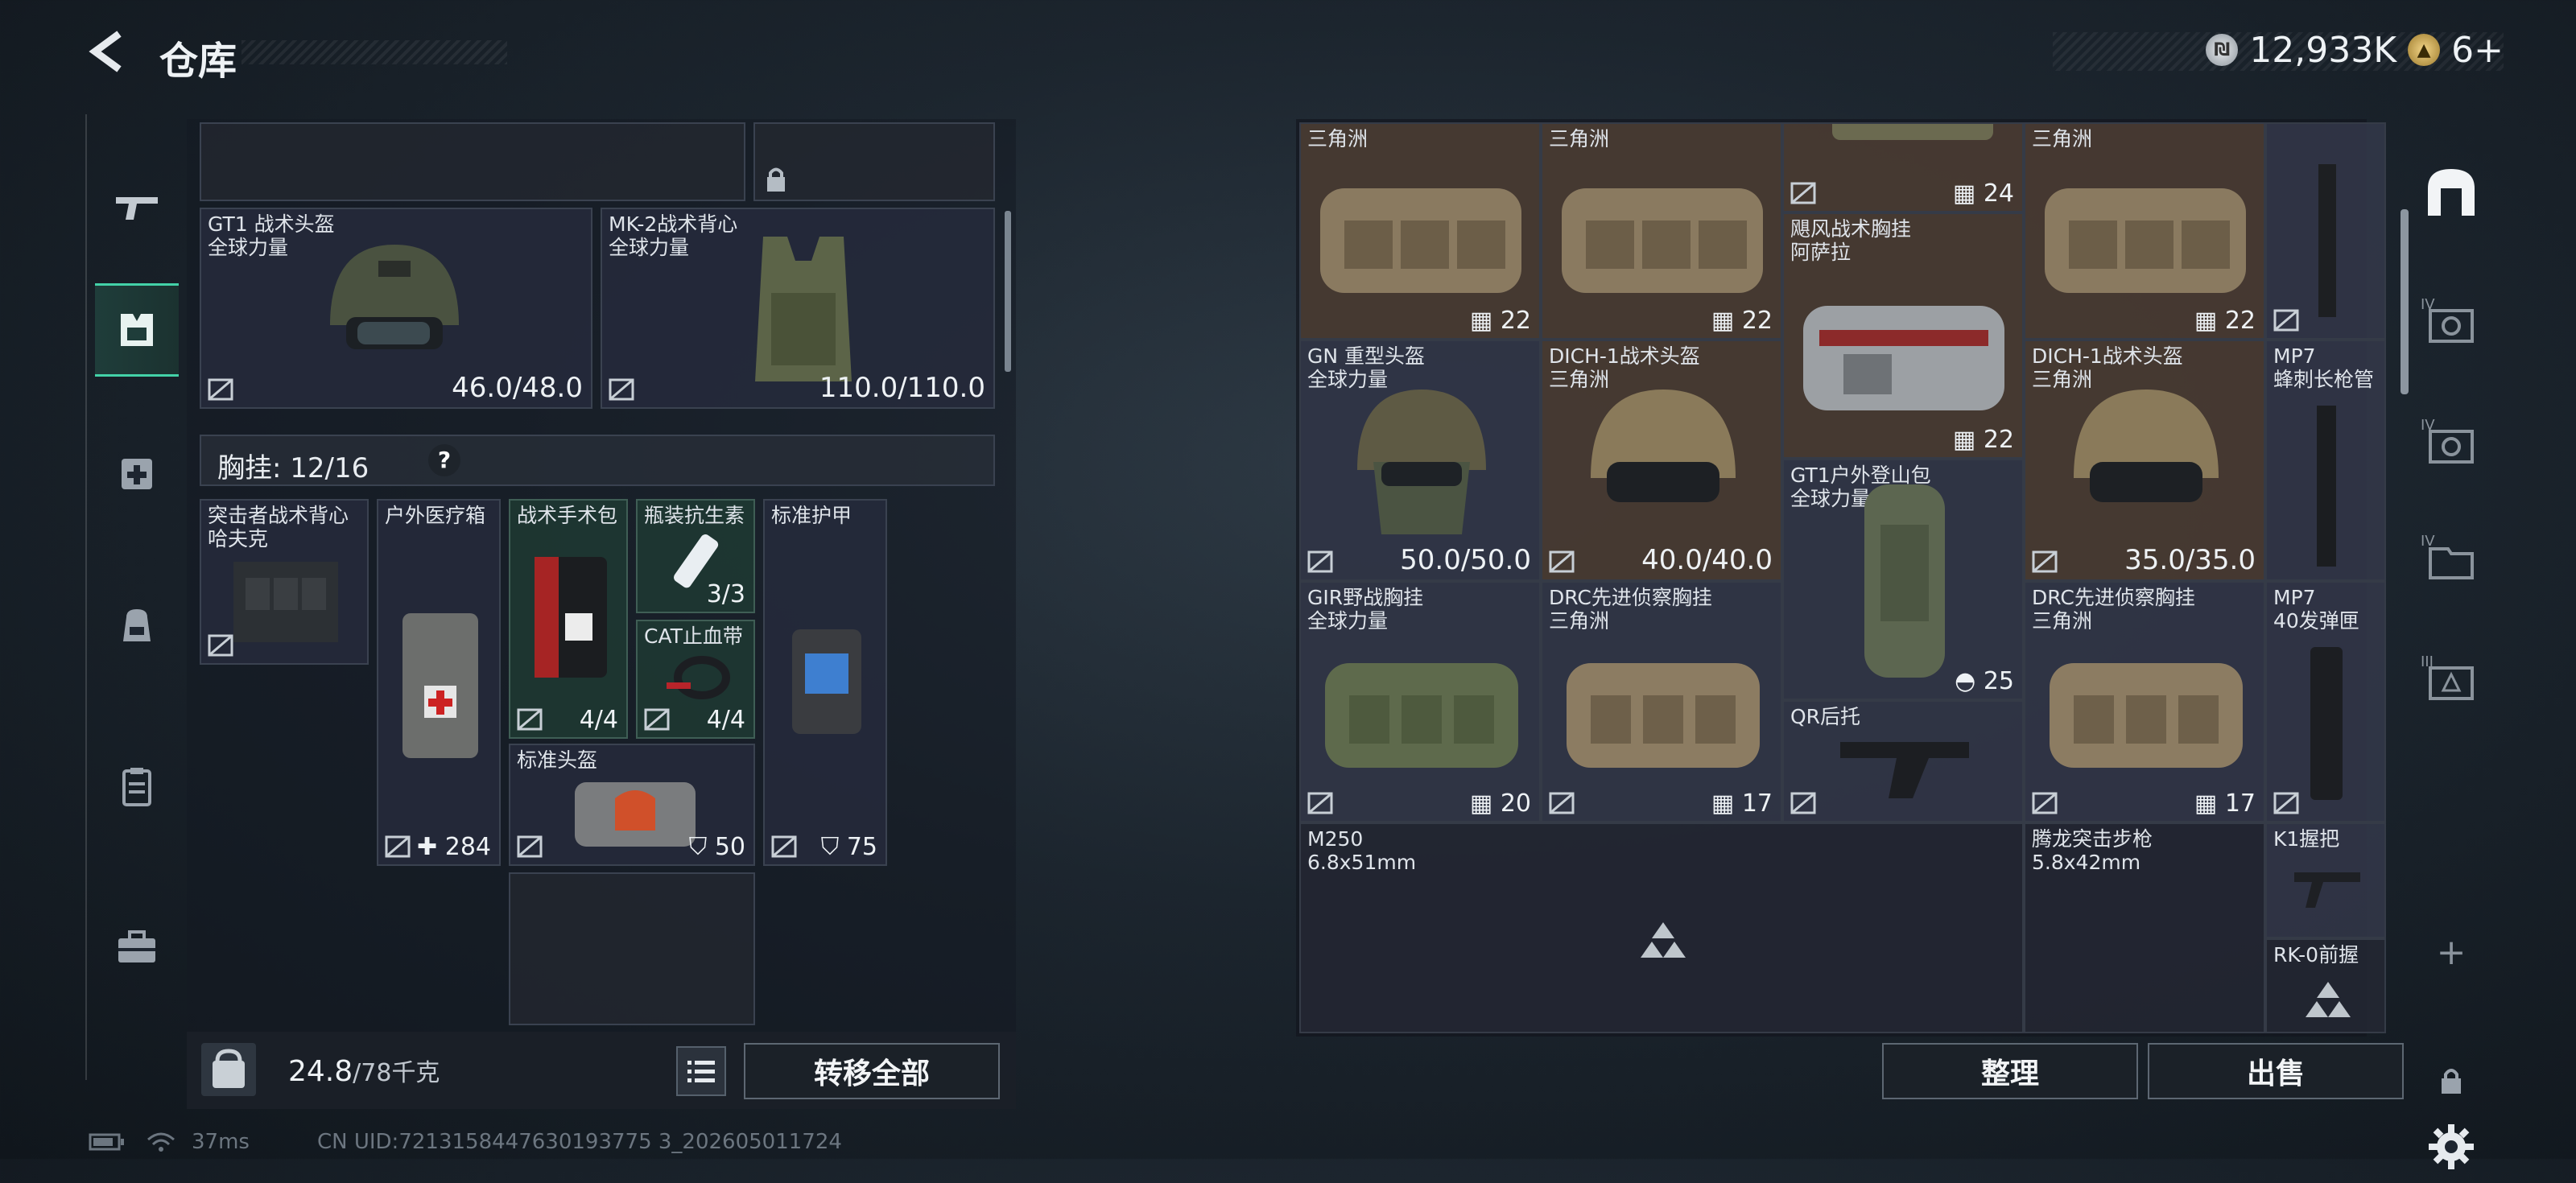 This screenshot has height=1183, width=2576. What do you see at coordinates (2316, 621) in the screenshot?
I see `item-sub: 40发弹匣` at bounding box center [2316, 621].